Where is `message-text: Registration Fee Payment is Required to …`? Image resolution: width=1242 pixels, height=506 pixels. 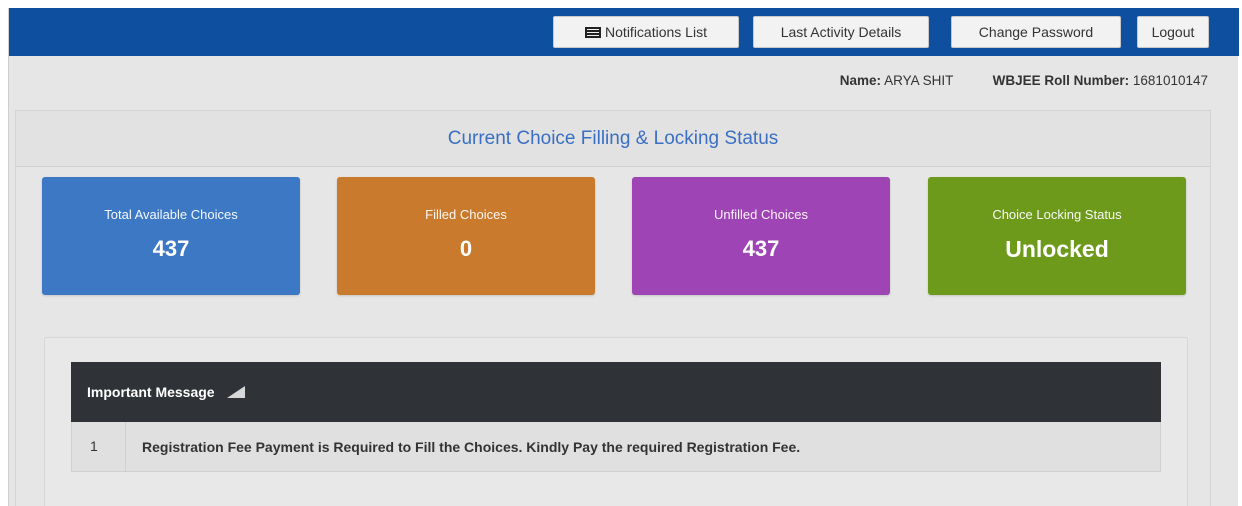 message-text: Registration Fee Payment is Required to … is located at coordinates (471, 446).